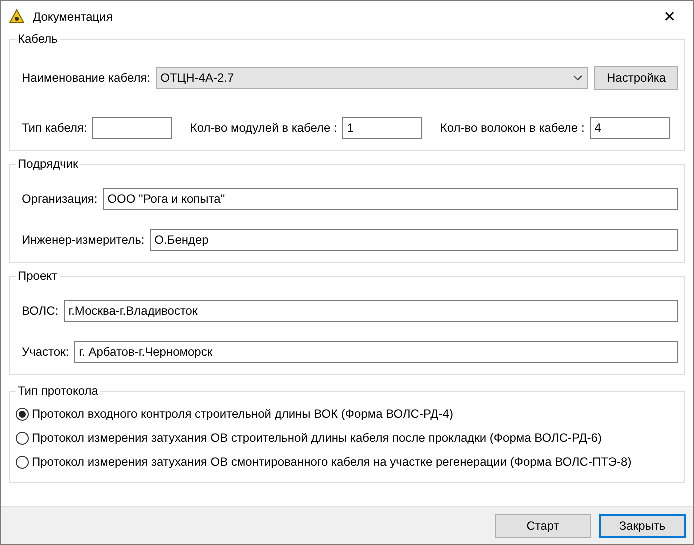 The height and width of the screenshot is (545, 694). I want to click on group-title: Тип протокола, so click(58, 391).